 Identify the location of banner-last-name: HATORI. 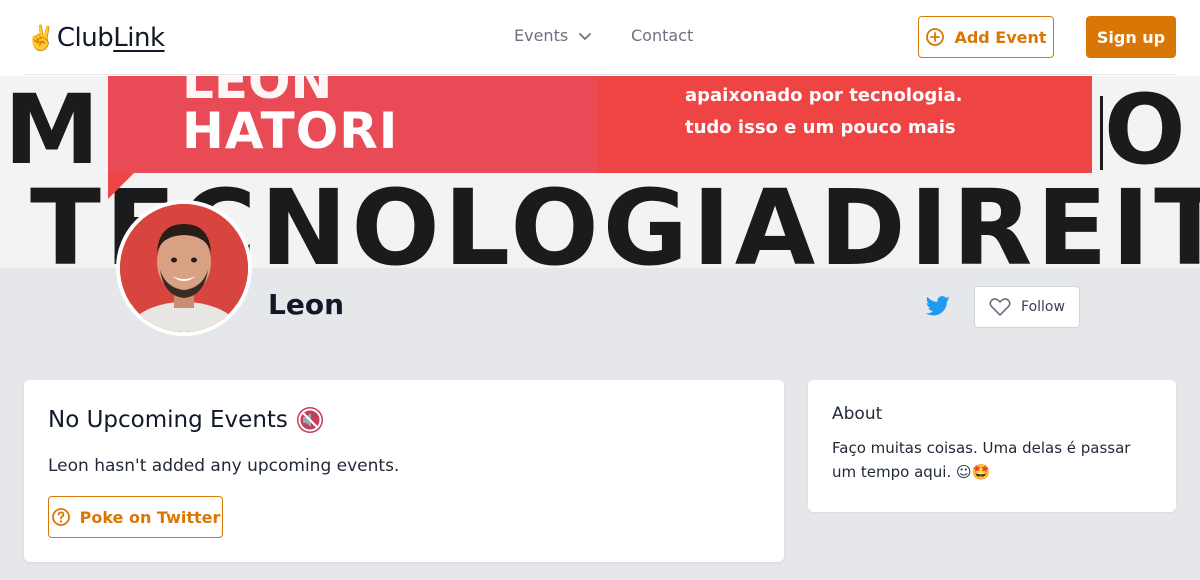
(290, 131).